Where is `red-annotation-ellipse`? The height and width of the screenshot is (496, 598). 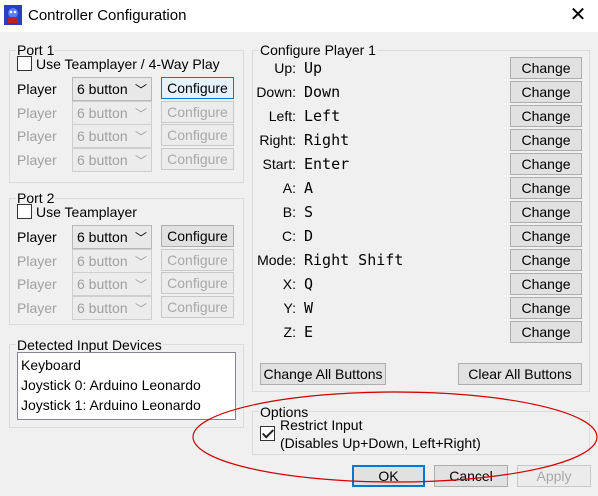 red-annotation-ellipse is located at coordinates (395, 437).